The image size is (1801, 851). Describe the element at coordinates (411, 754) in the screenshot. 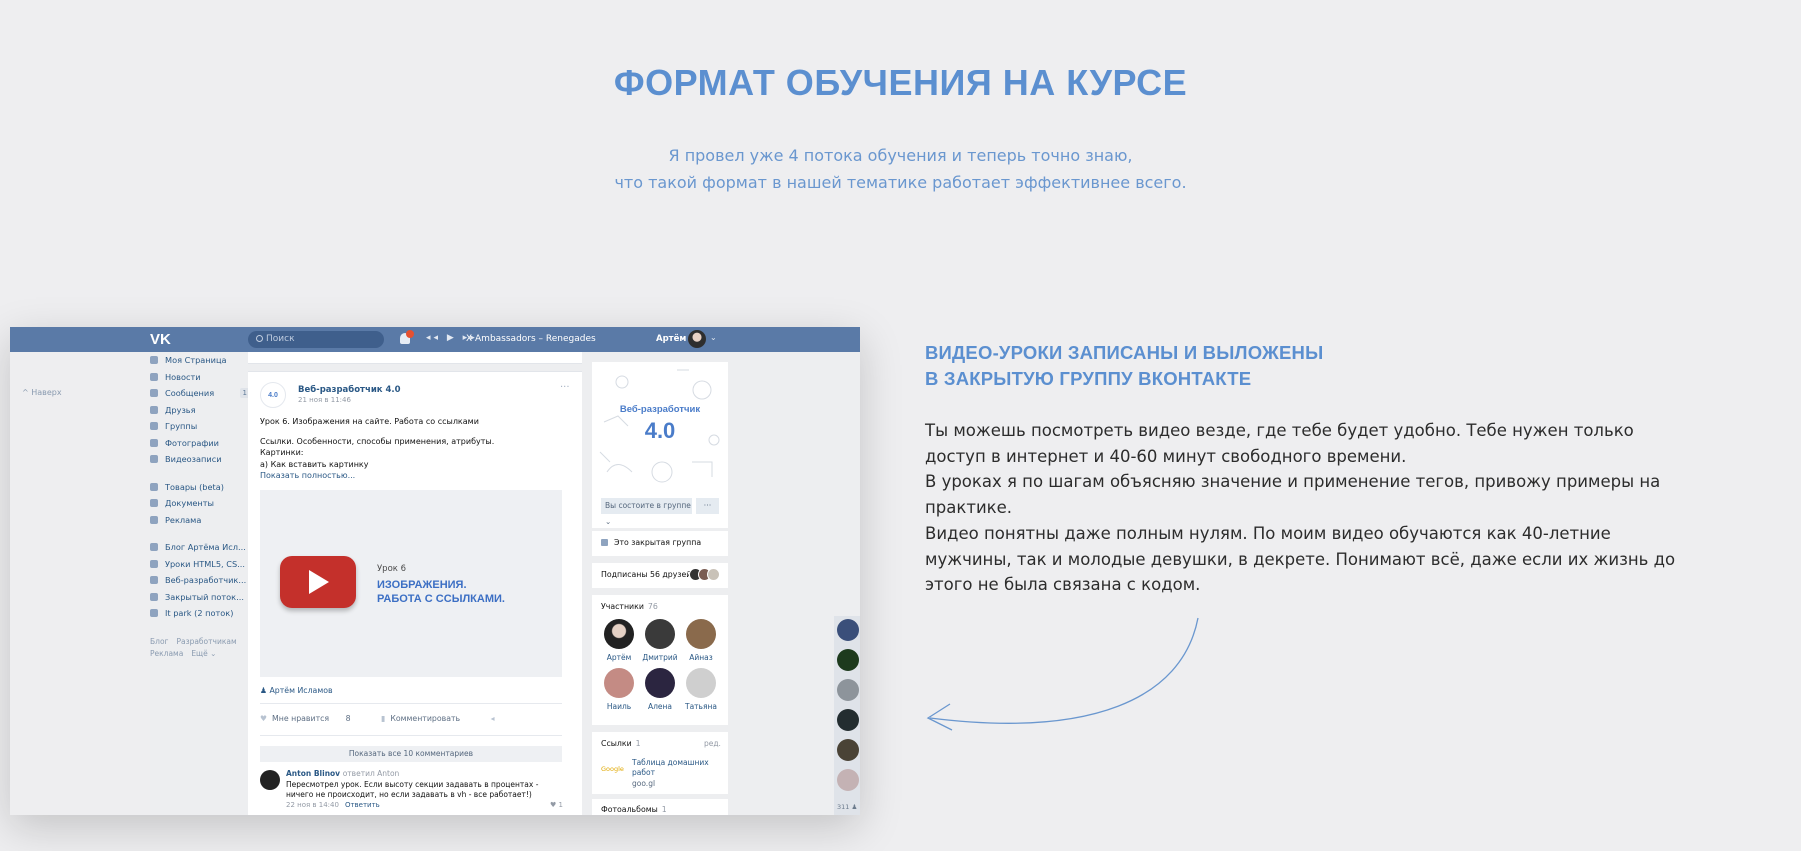

I see `show-all-comments-button: Показать все 10 комментариев` at that location.